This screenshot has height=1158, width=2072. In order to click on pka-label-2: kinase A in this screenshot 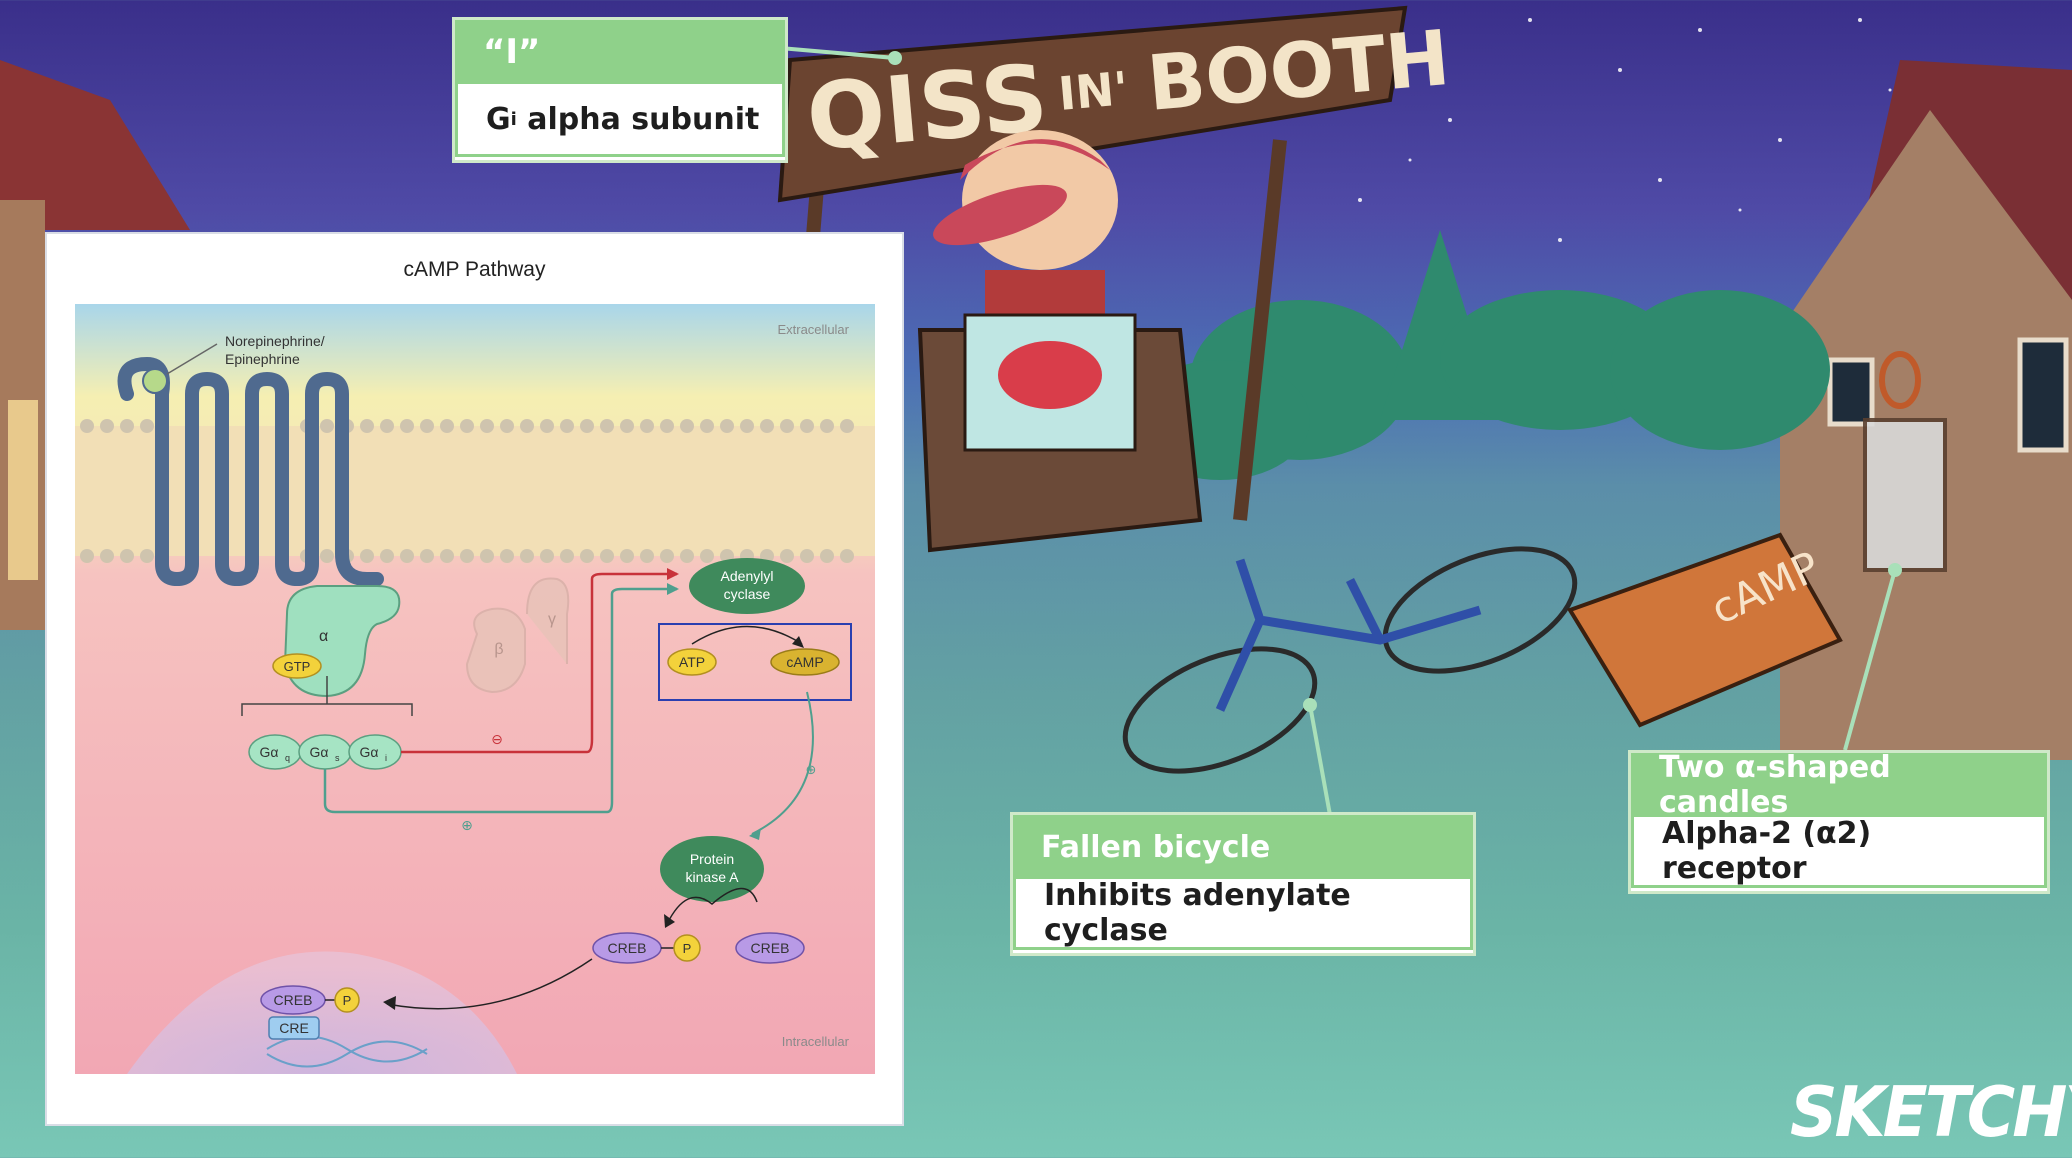, I will do `click(713, 877)`.